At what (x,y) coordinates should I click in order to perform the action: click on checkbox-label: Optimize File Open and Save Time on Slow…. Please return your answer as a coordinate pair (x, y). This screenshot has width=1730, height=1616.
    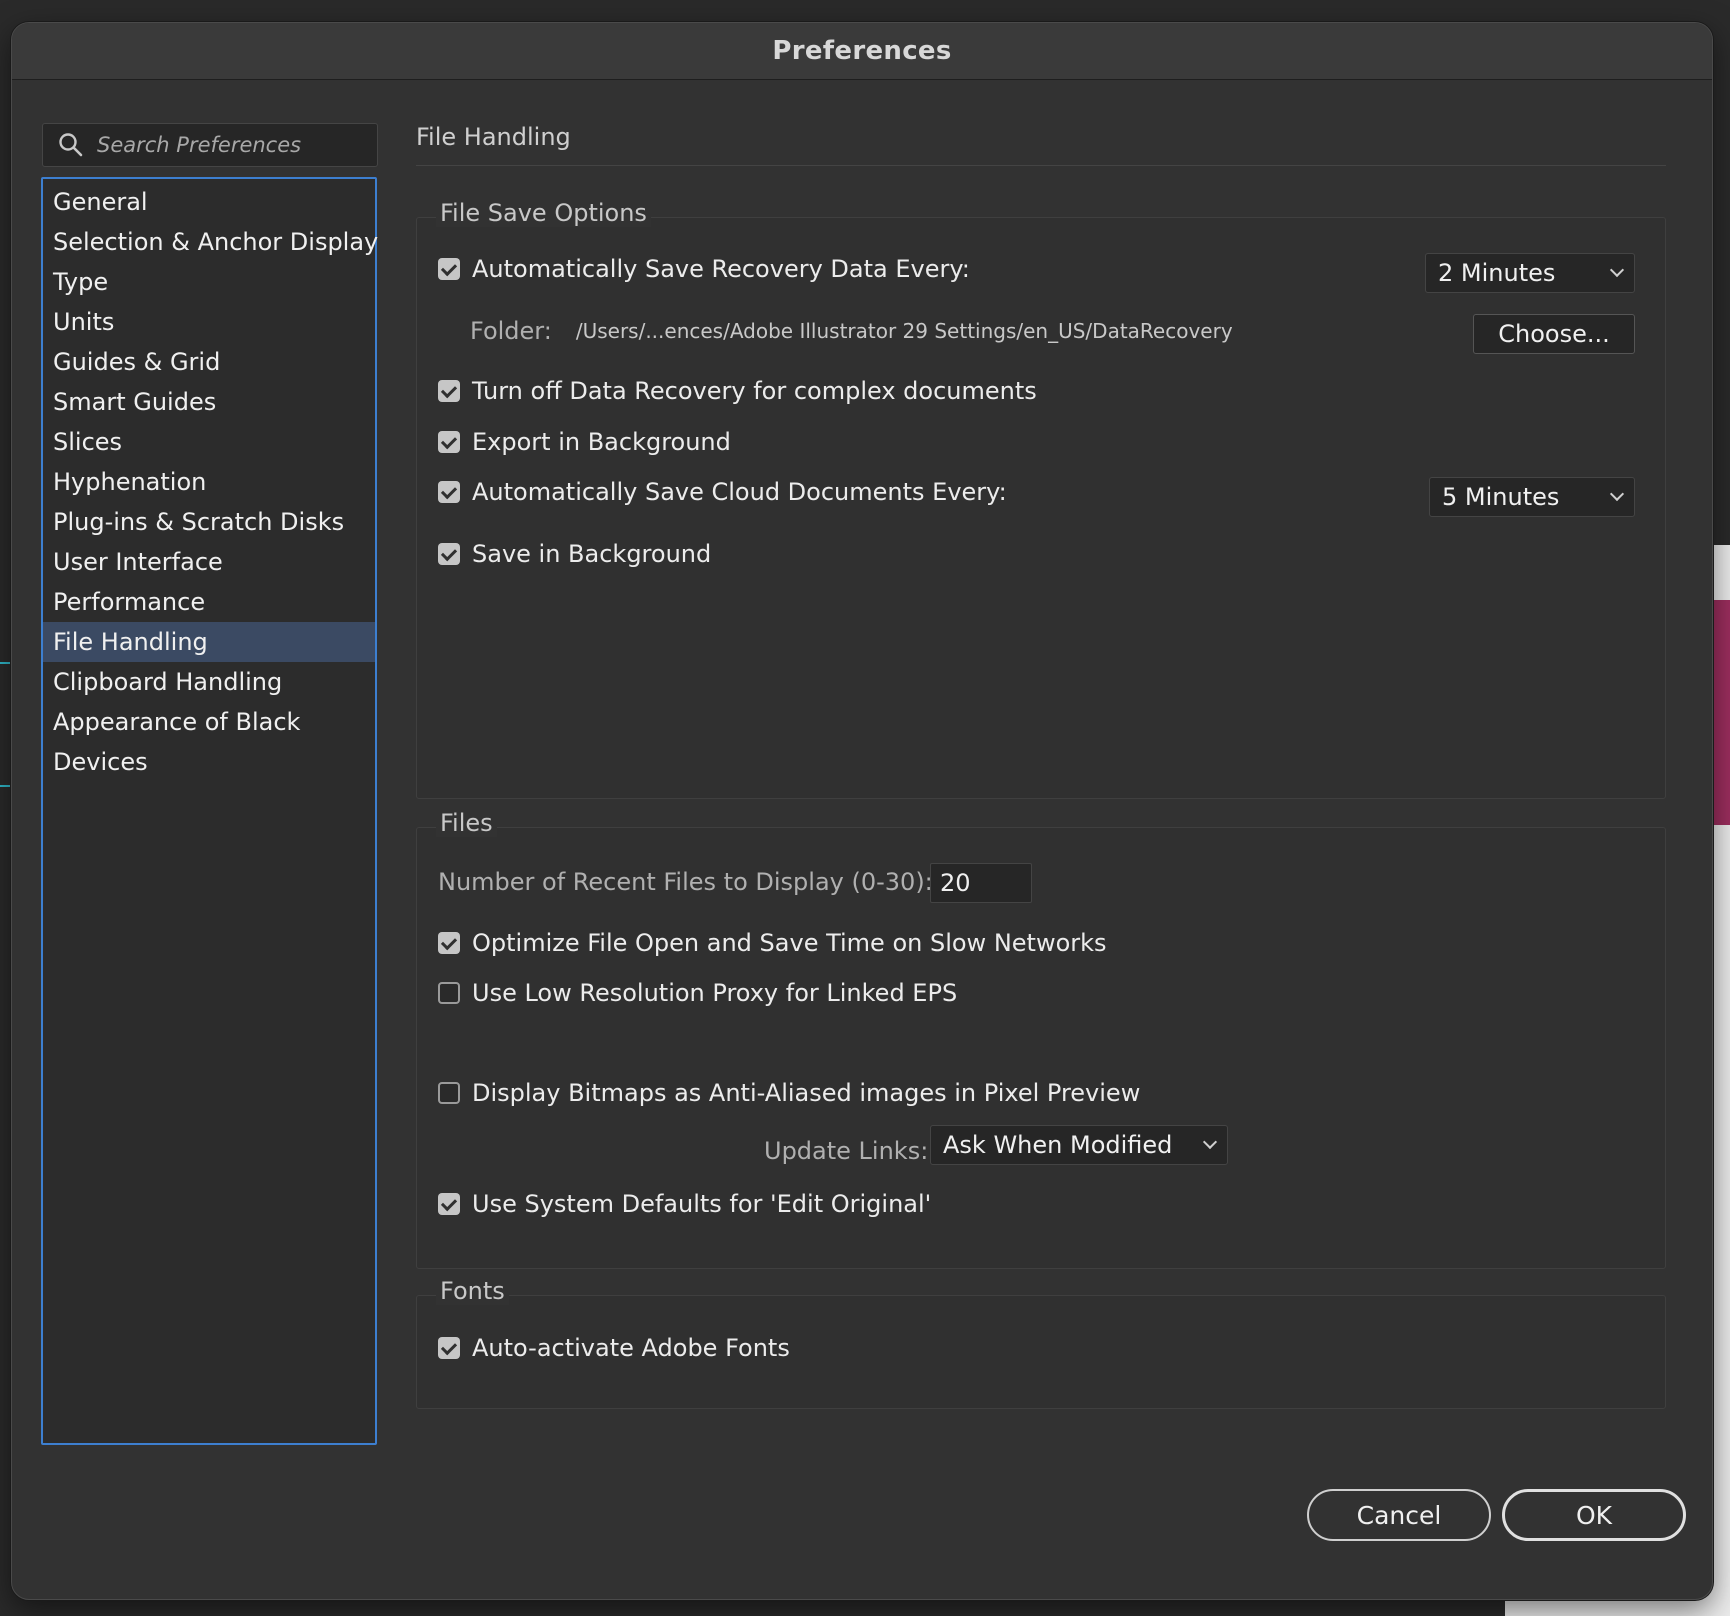
    Looking at the image, I should click on (789, 943).